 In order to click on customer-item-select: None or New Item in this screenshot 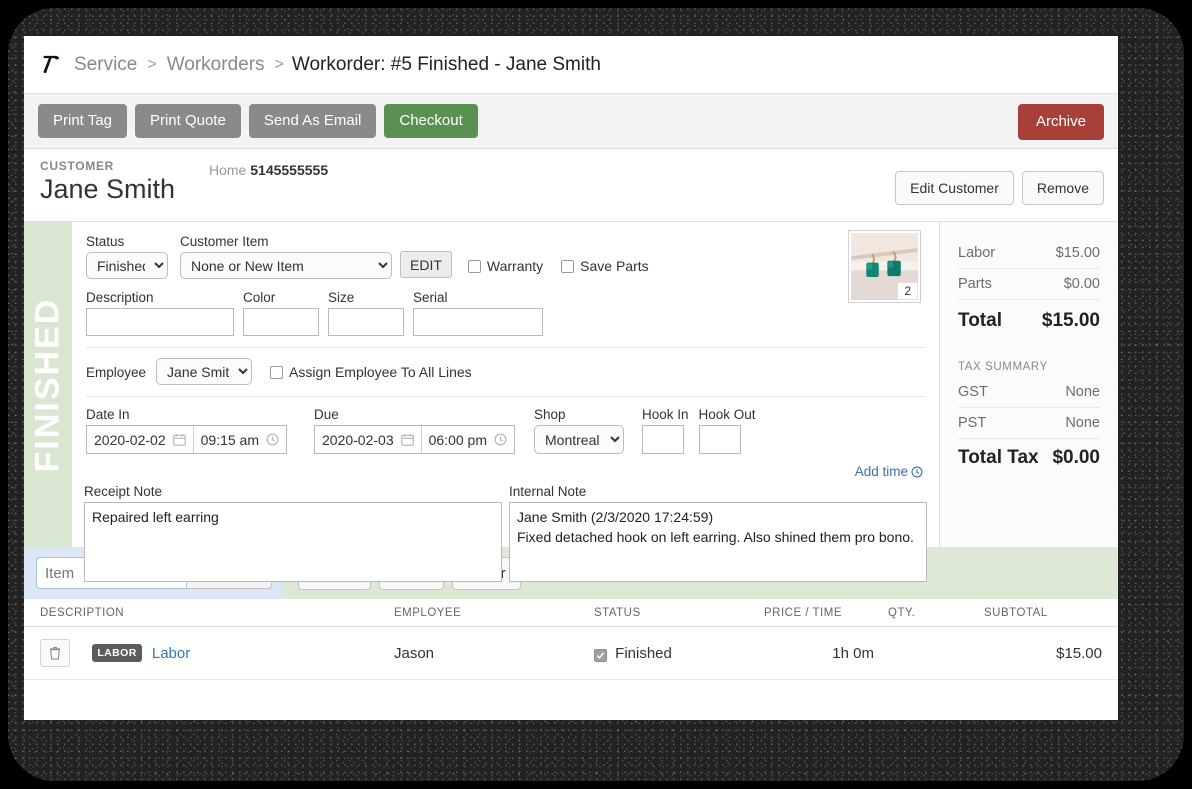, I will do `click(286, 265)`.